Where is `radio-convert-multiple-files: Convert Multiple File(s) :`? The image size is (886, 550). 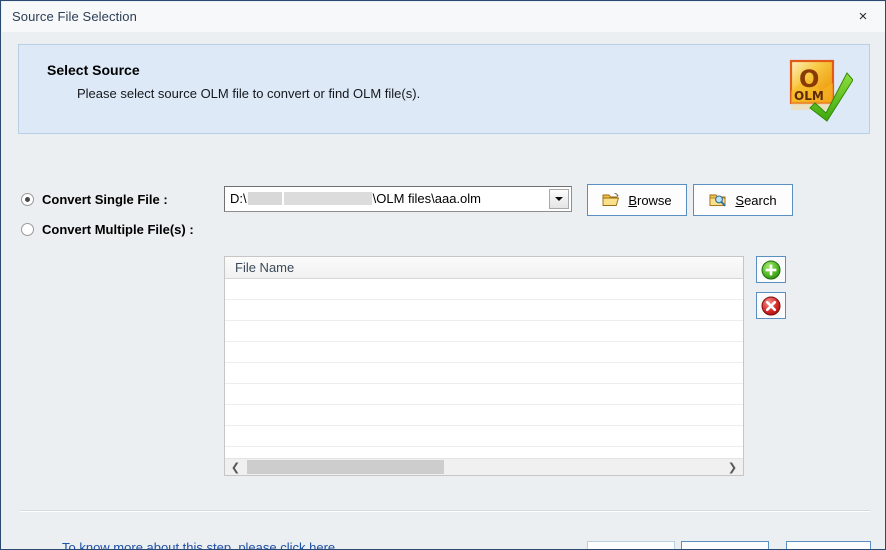
radio-convert-multiple-files: Convert Multiple File(s) : is located at coordinates (107, 229).